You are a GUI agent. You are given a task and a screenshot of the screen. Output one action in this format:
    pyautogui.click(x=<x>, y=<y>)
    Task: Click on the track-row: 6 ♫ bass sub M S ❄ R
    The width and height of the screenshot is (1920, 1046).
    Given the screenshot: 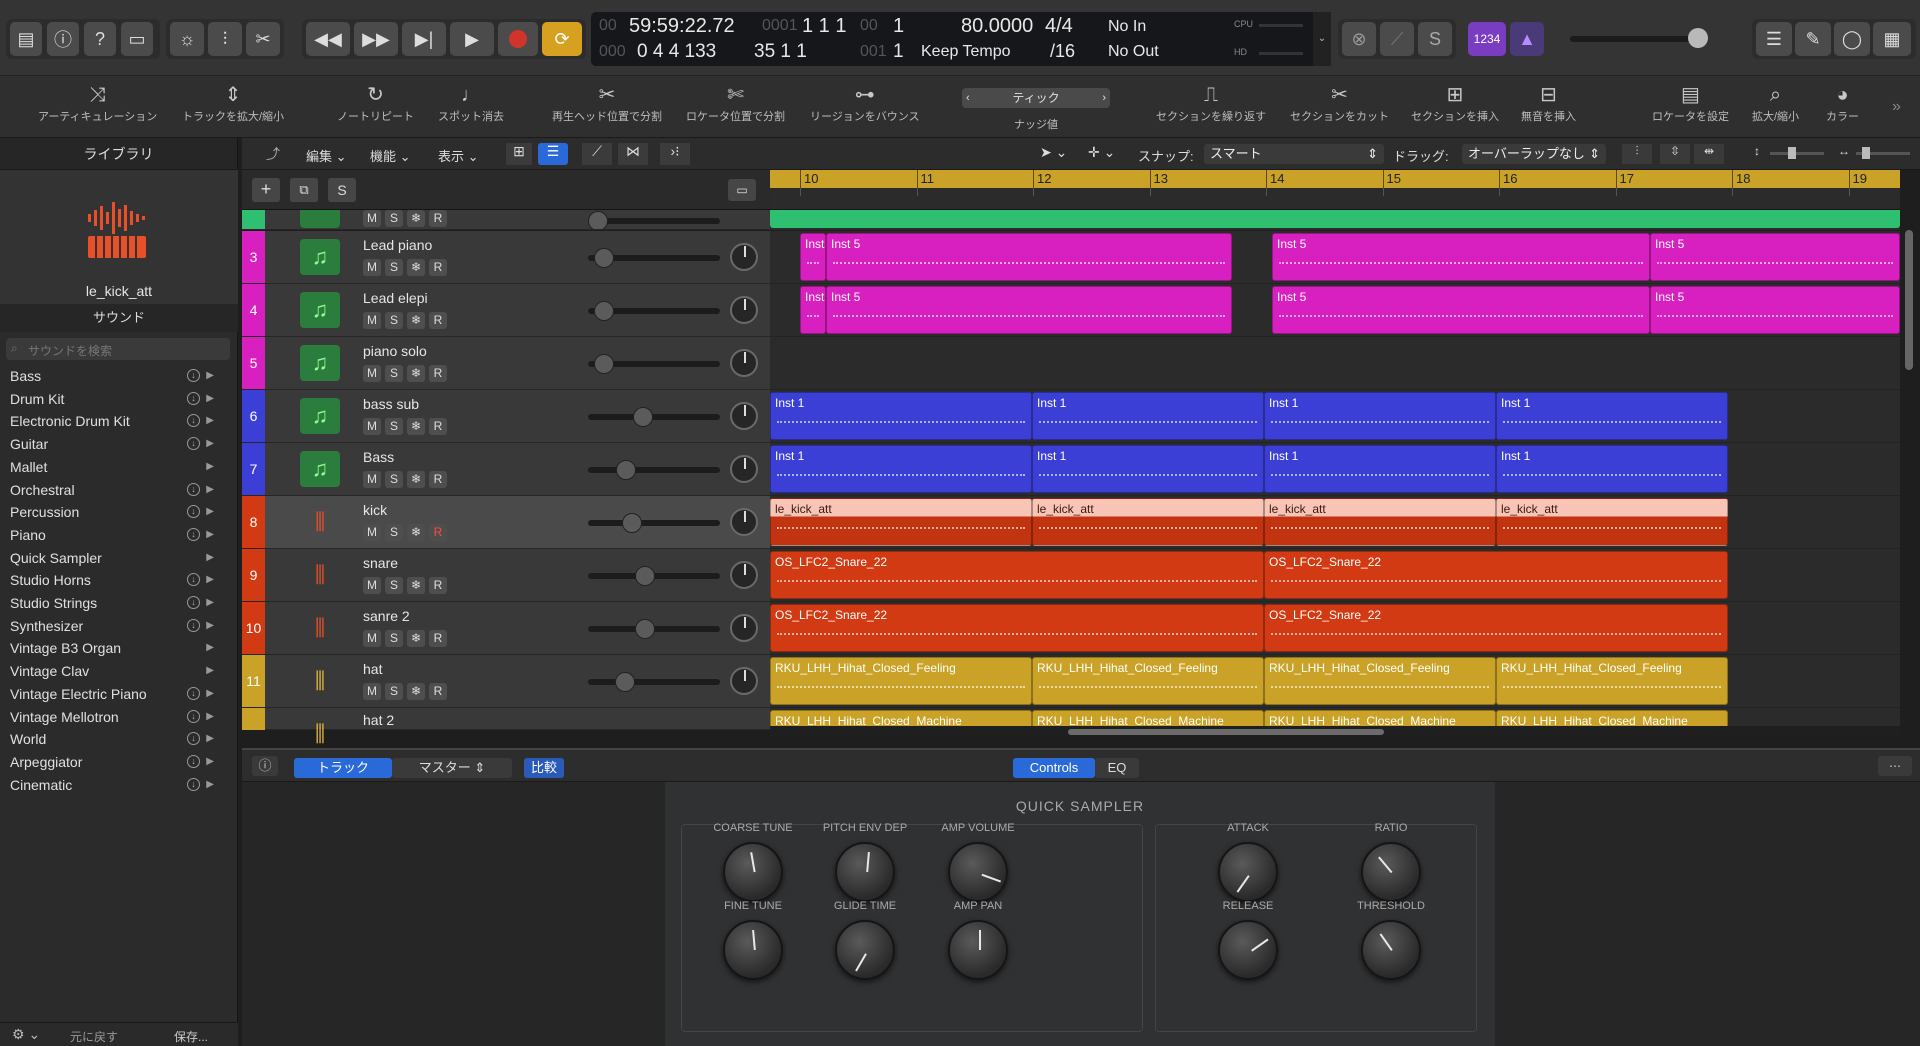 What is the action you would take?
    pyautogui.click(x=506, y=416)
    